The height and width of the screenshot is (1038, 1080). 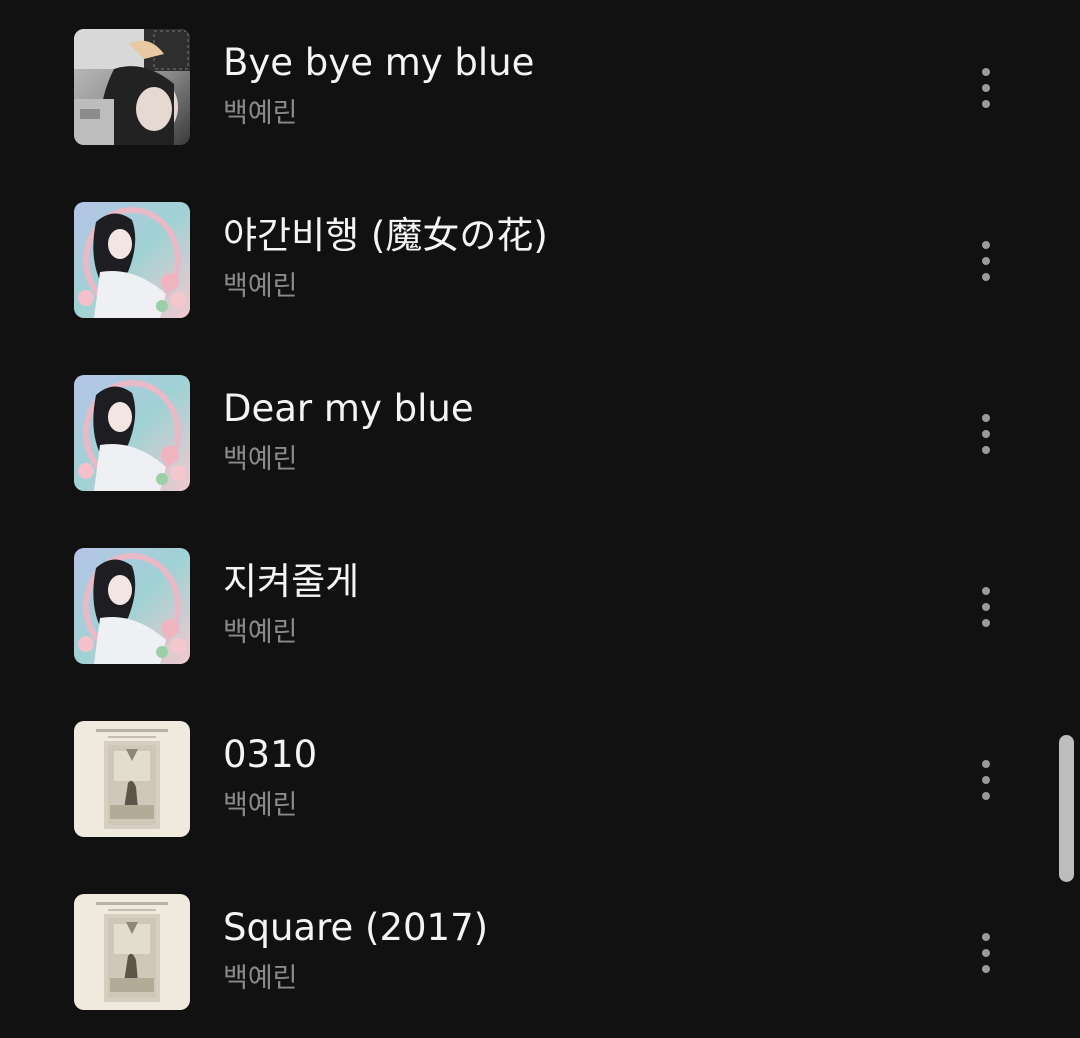 I want to click on scrollbar, so click(x=1066, y=808).